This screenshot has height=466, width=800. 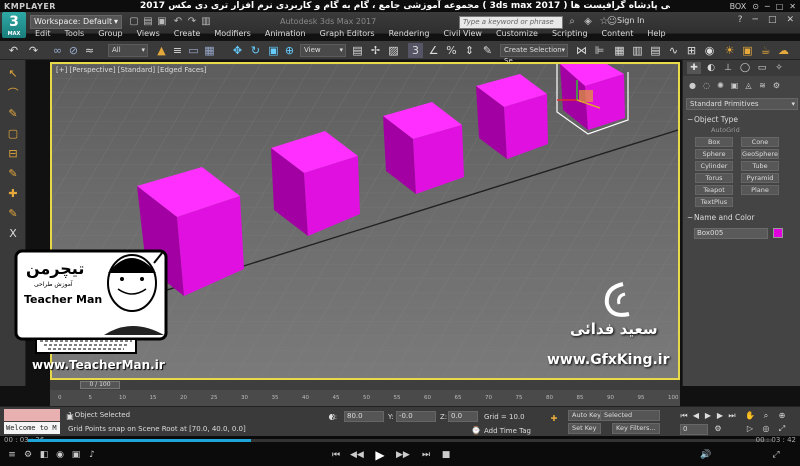 I want to click on go-to-end-icon: ⏭, so click(x=732, y=416).